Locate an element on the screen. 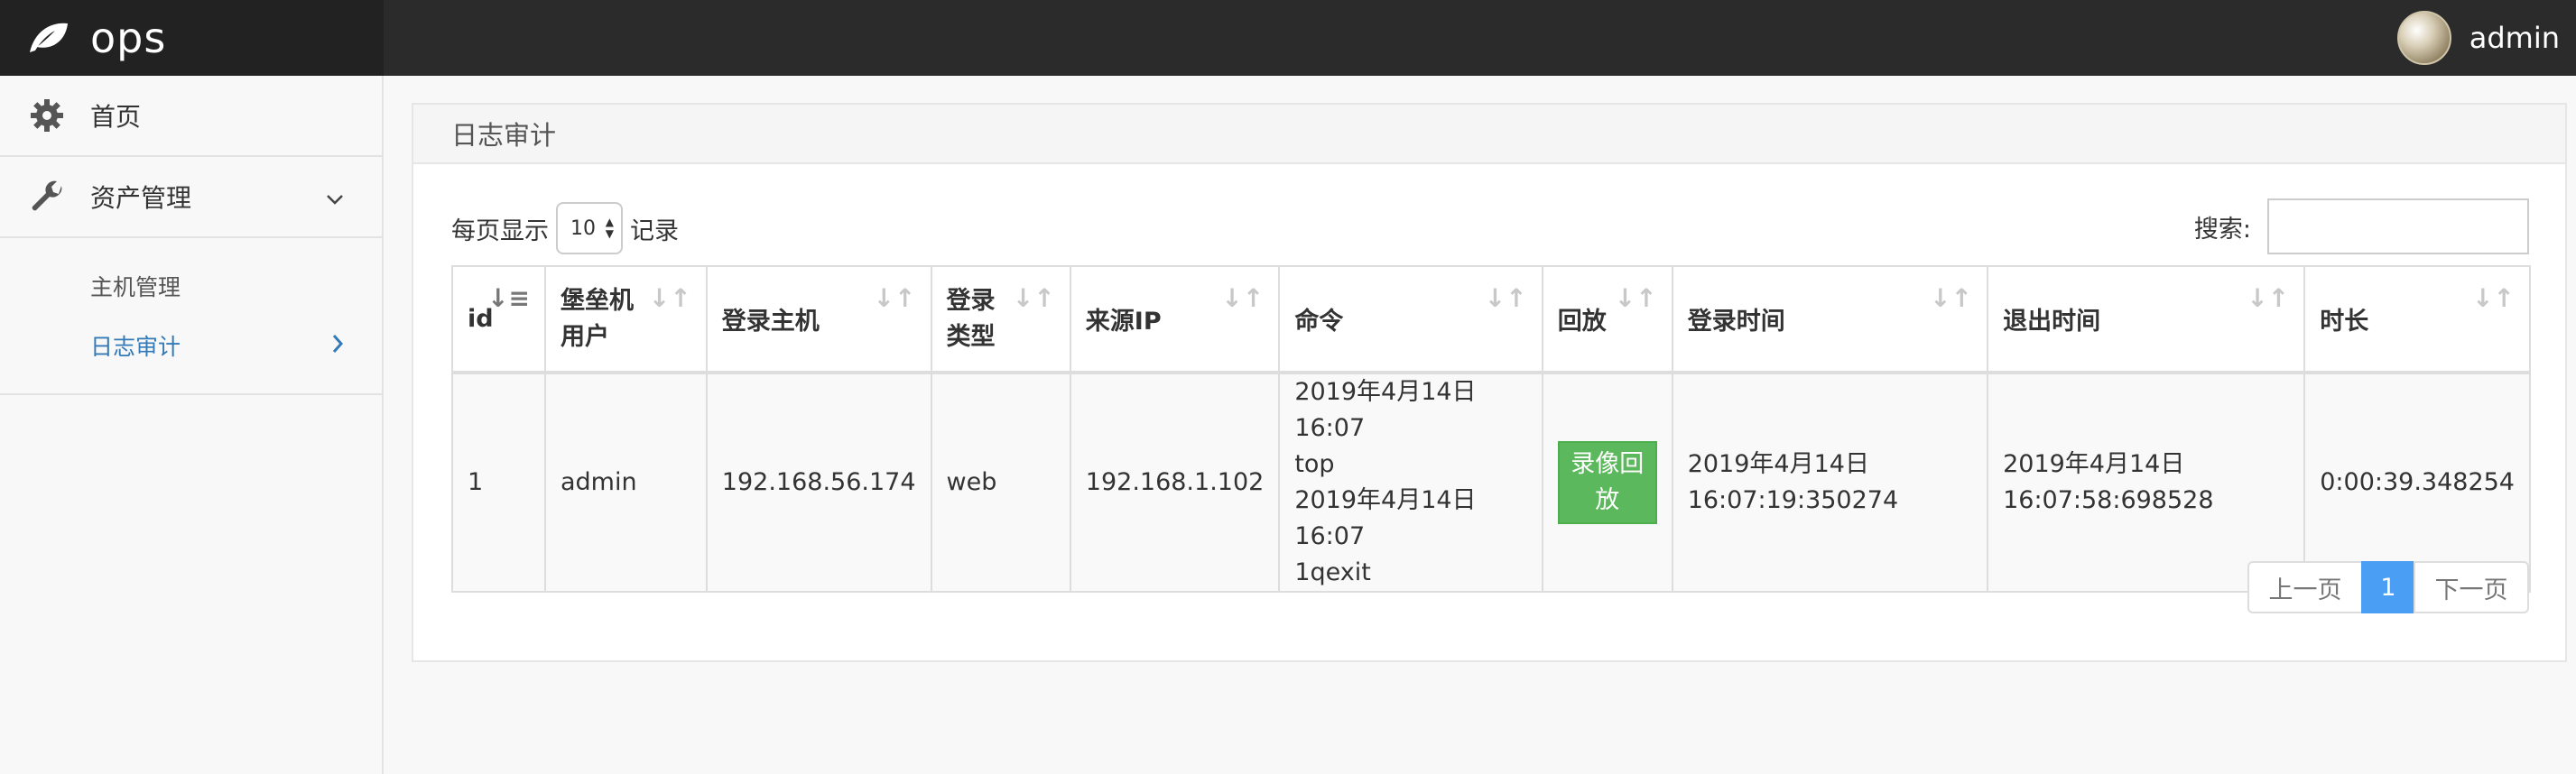 The image size is (2576, 774). page-length-control: 每页显示 10 ▲ ▼ 记录 is located at coordinates (565, 228).